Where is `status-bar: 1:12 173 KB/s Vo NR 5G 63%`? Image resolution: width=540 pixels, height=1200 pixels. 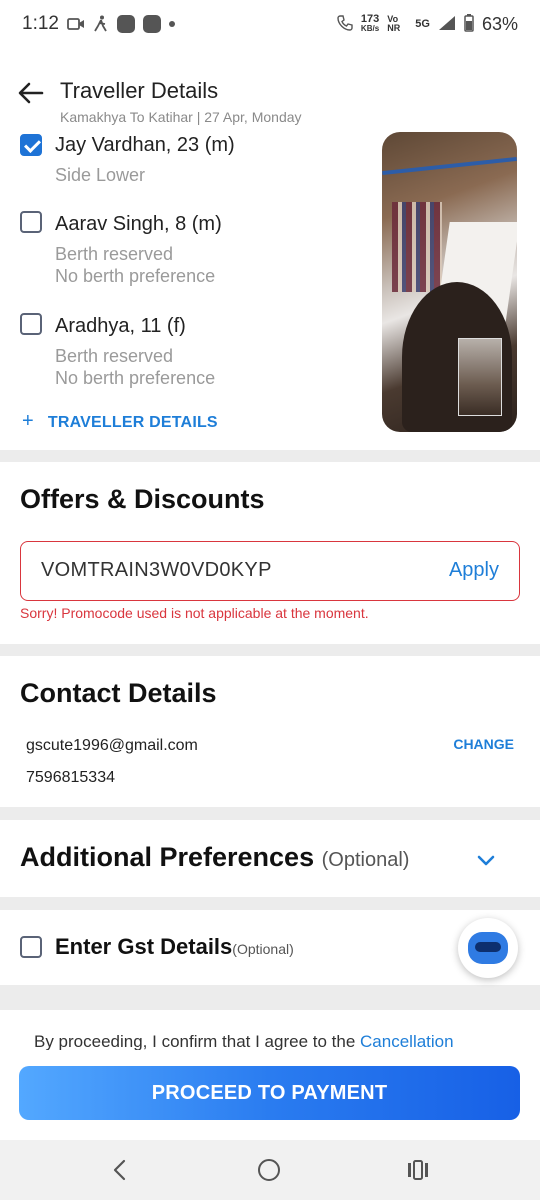 status-bar: 1:12 173 KB/s Vo NR 5G 63% is located at coordinates (270, 24).